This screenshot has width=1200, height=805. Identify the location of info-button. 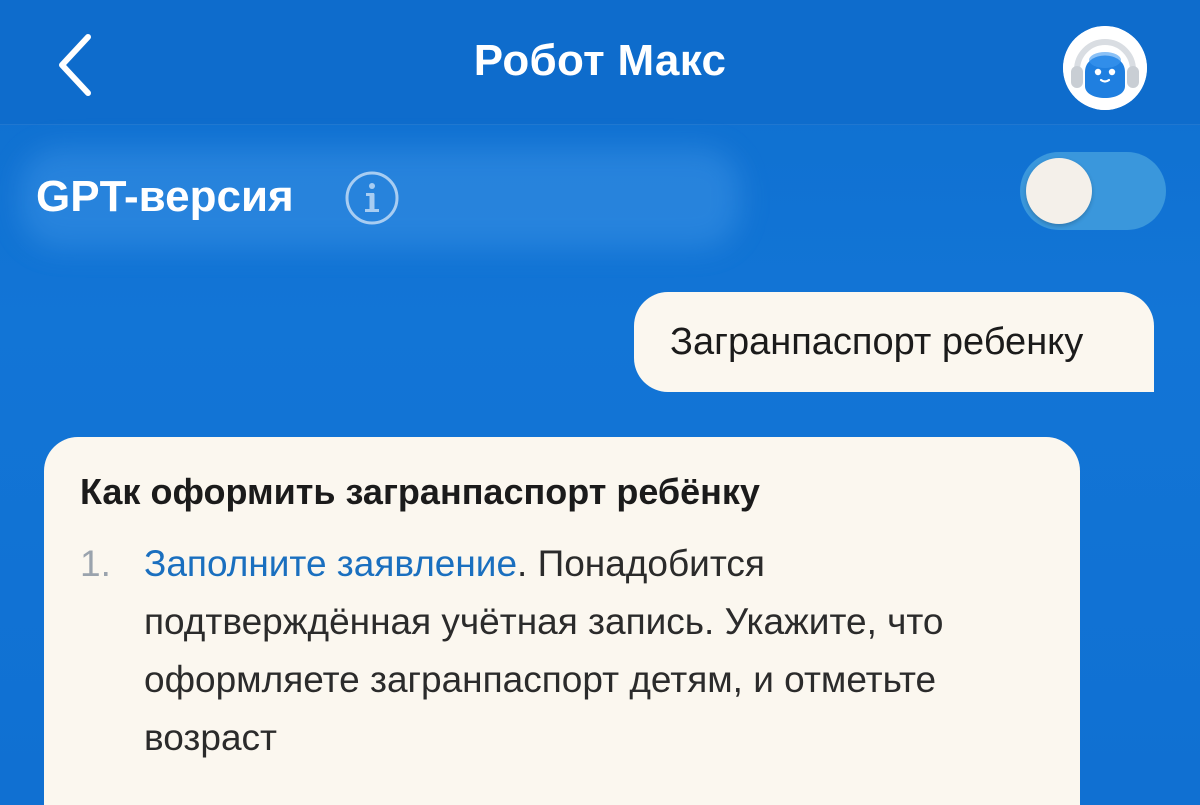
(372, 198).